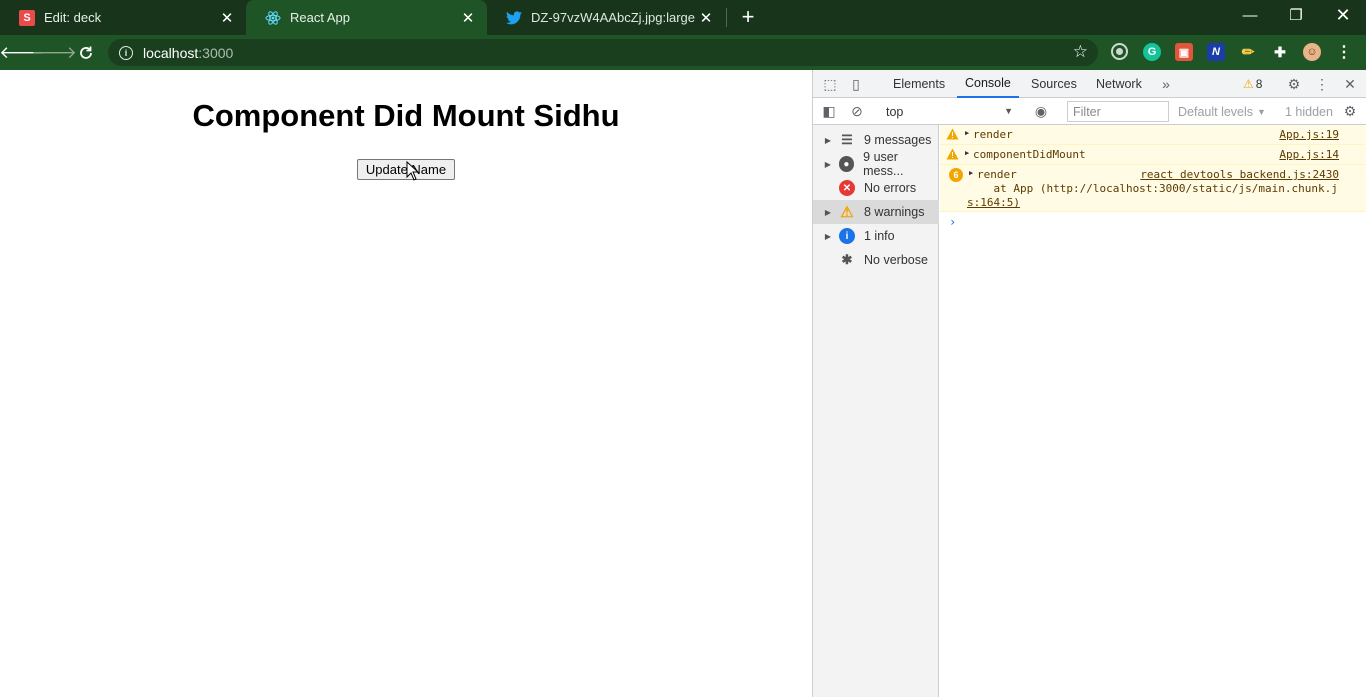 Image resolution: width=1366 pixels, height=697 pixels. I want to click on filter-input: Filter, so click(1118, 111).